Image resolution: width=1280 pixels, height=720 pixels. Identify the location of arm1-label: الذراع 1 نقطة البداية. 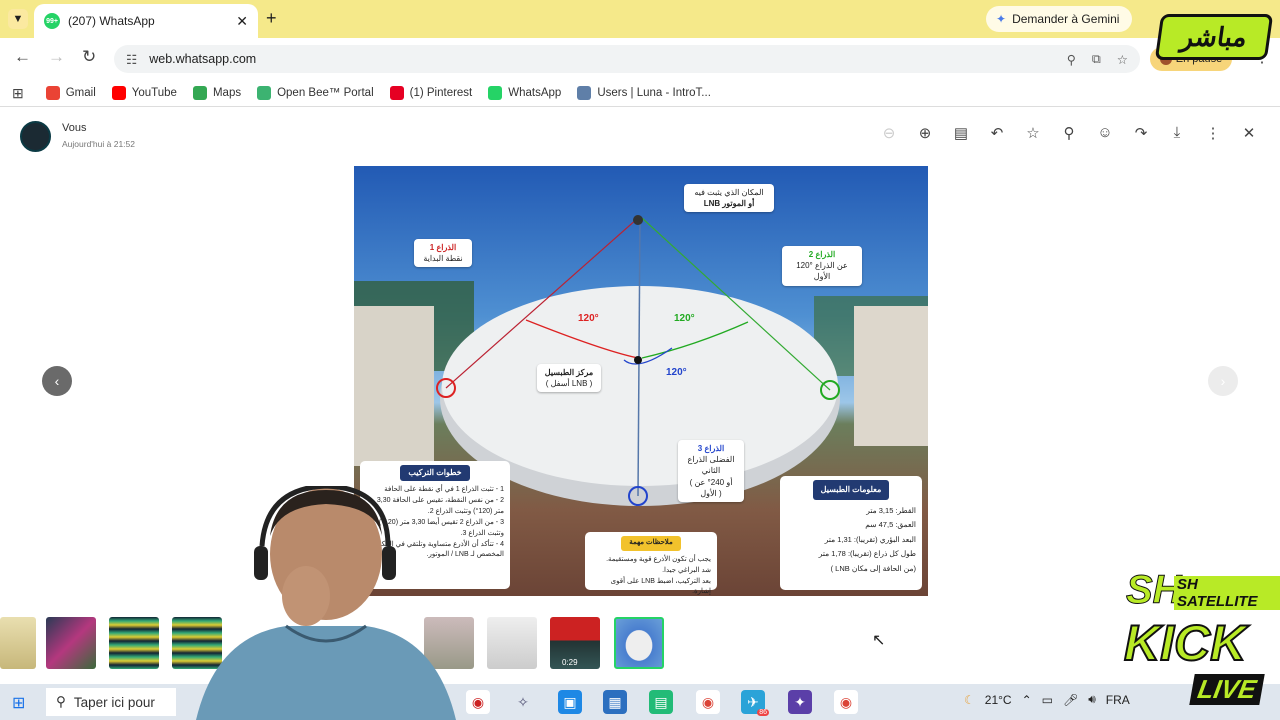
(443, 253).